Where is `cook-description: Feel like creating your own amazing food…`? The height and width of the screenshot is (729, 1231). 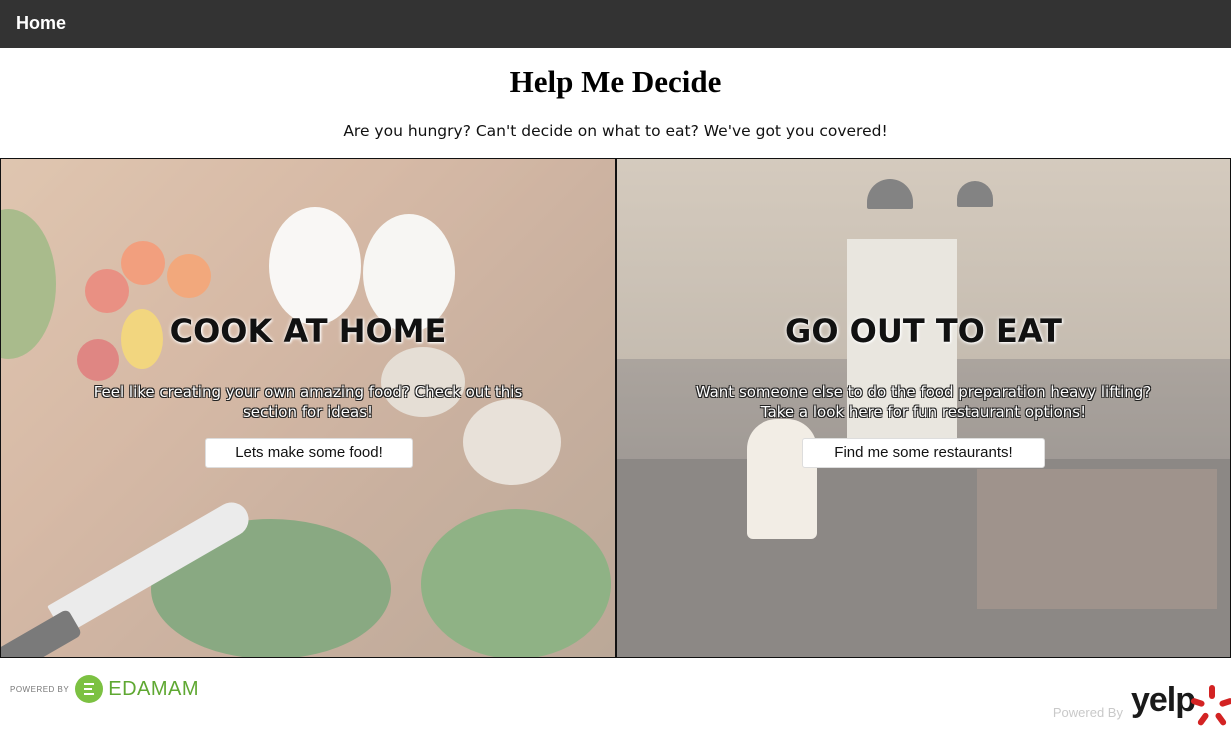
cook-description: Feel like creating your own amazing food… is located at coordinates (308, 402).